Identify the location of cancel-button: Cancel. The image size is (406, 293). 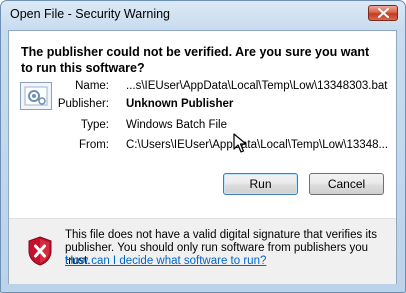
(346, 184).